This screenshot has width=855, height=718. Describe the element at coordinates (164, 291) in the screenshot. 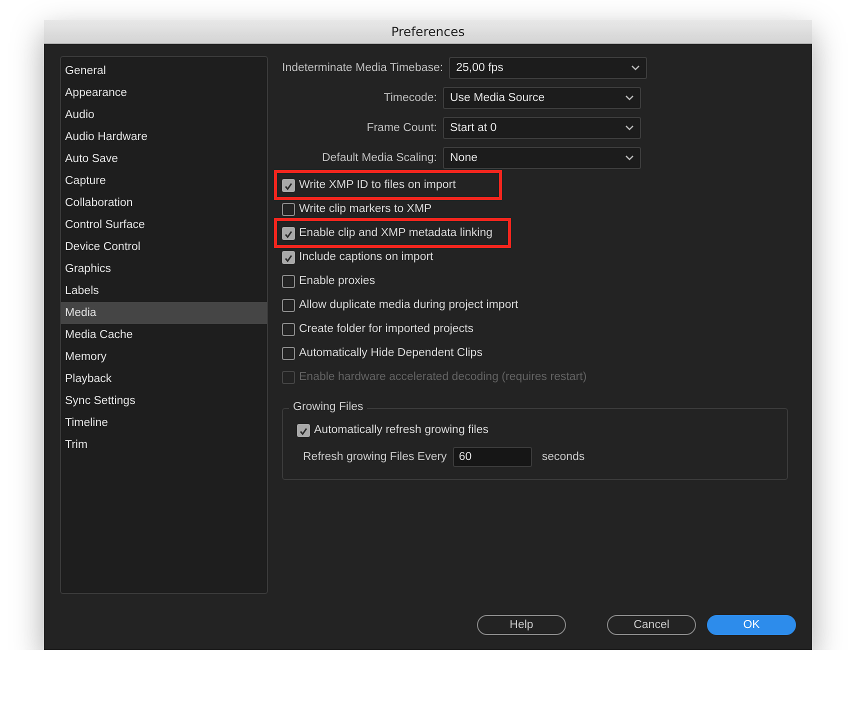

I see `sidebar-item: Labels` at that location.